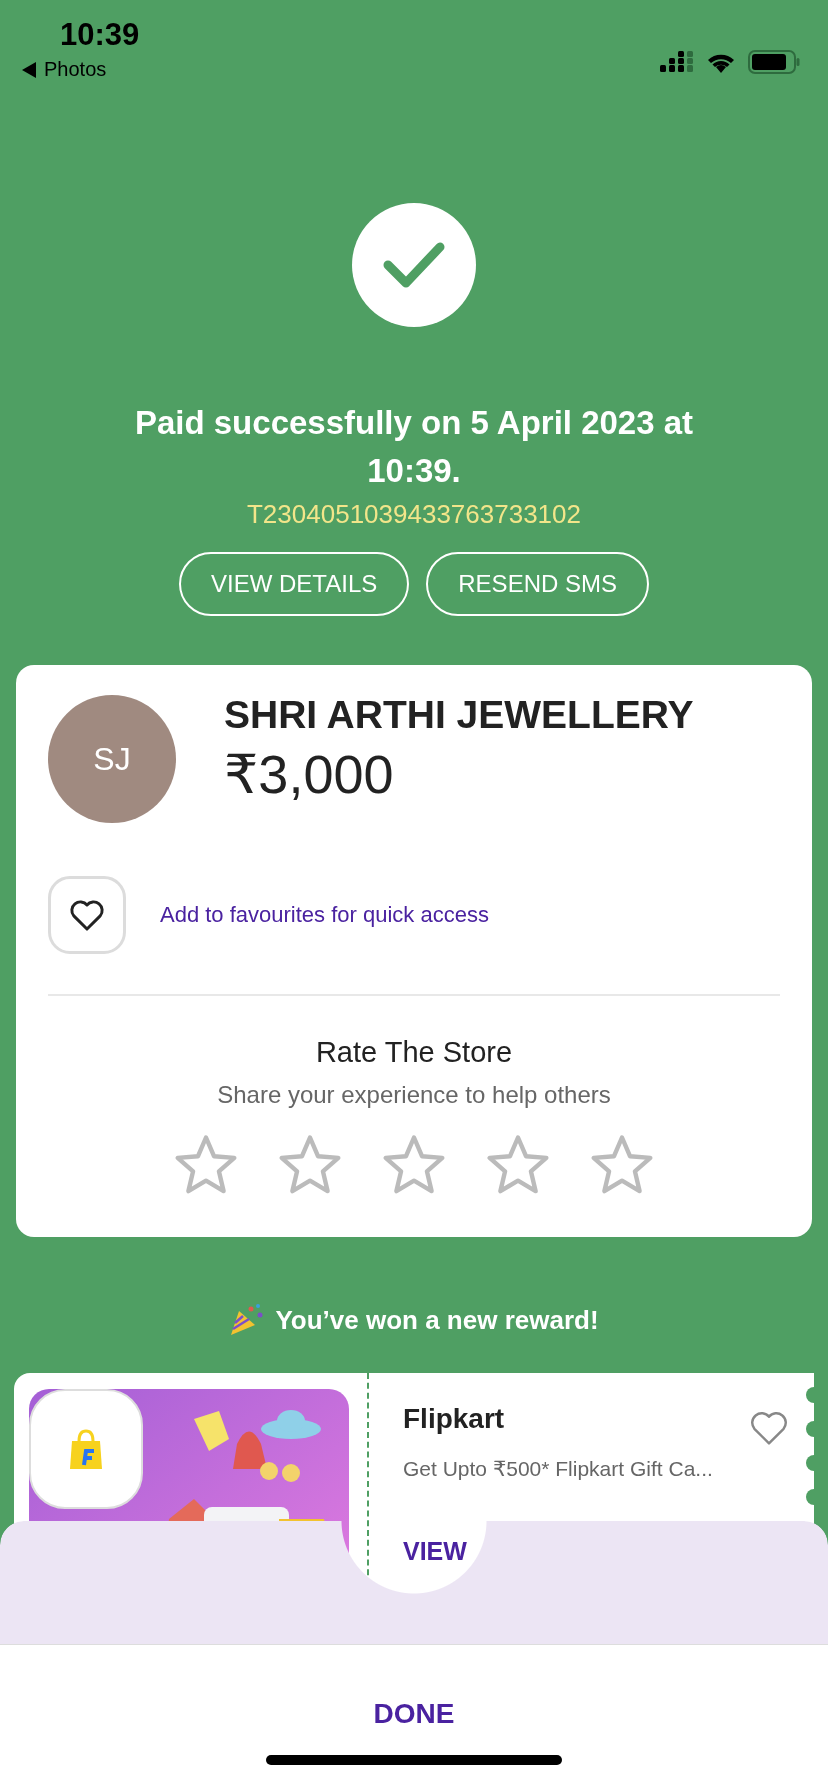  What do you see at coordinates (100, 35) in the screenshot?
I see `status-time: 10:39` at bounding box center [100, 35].